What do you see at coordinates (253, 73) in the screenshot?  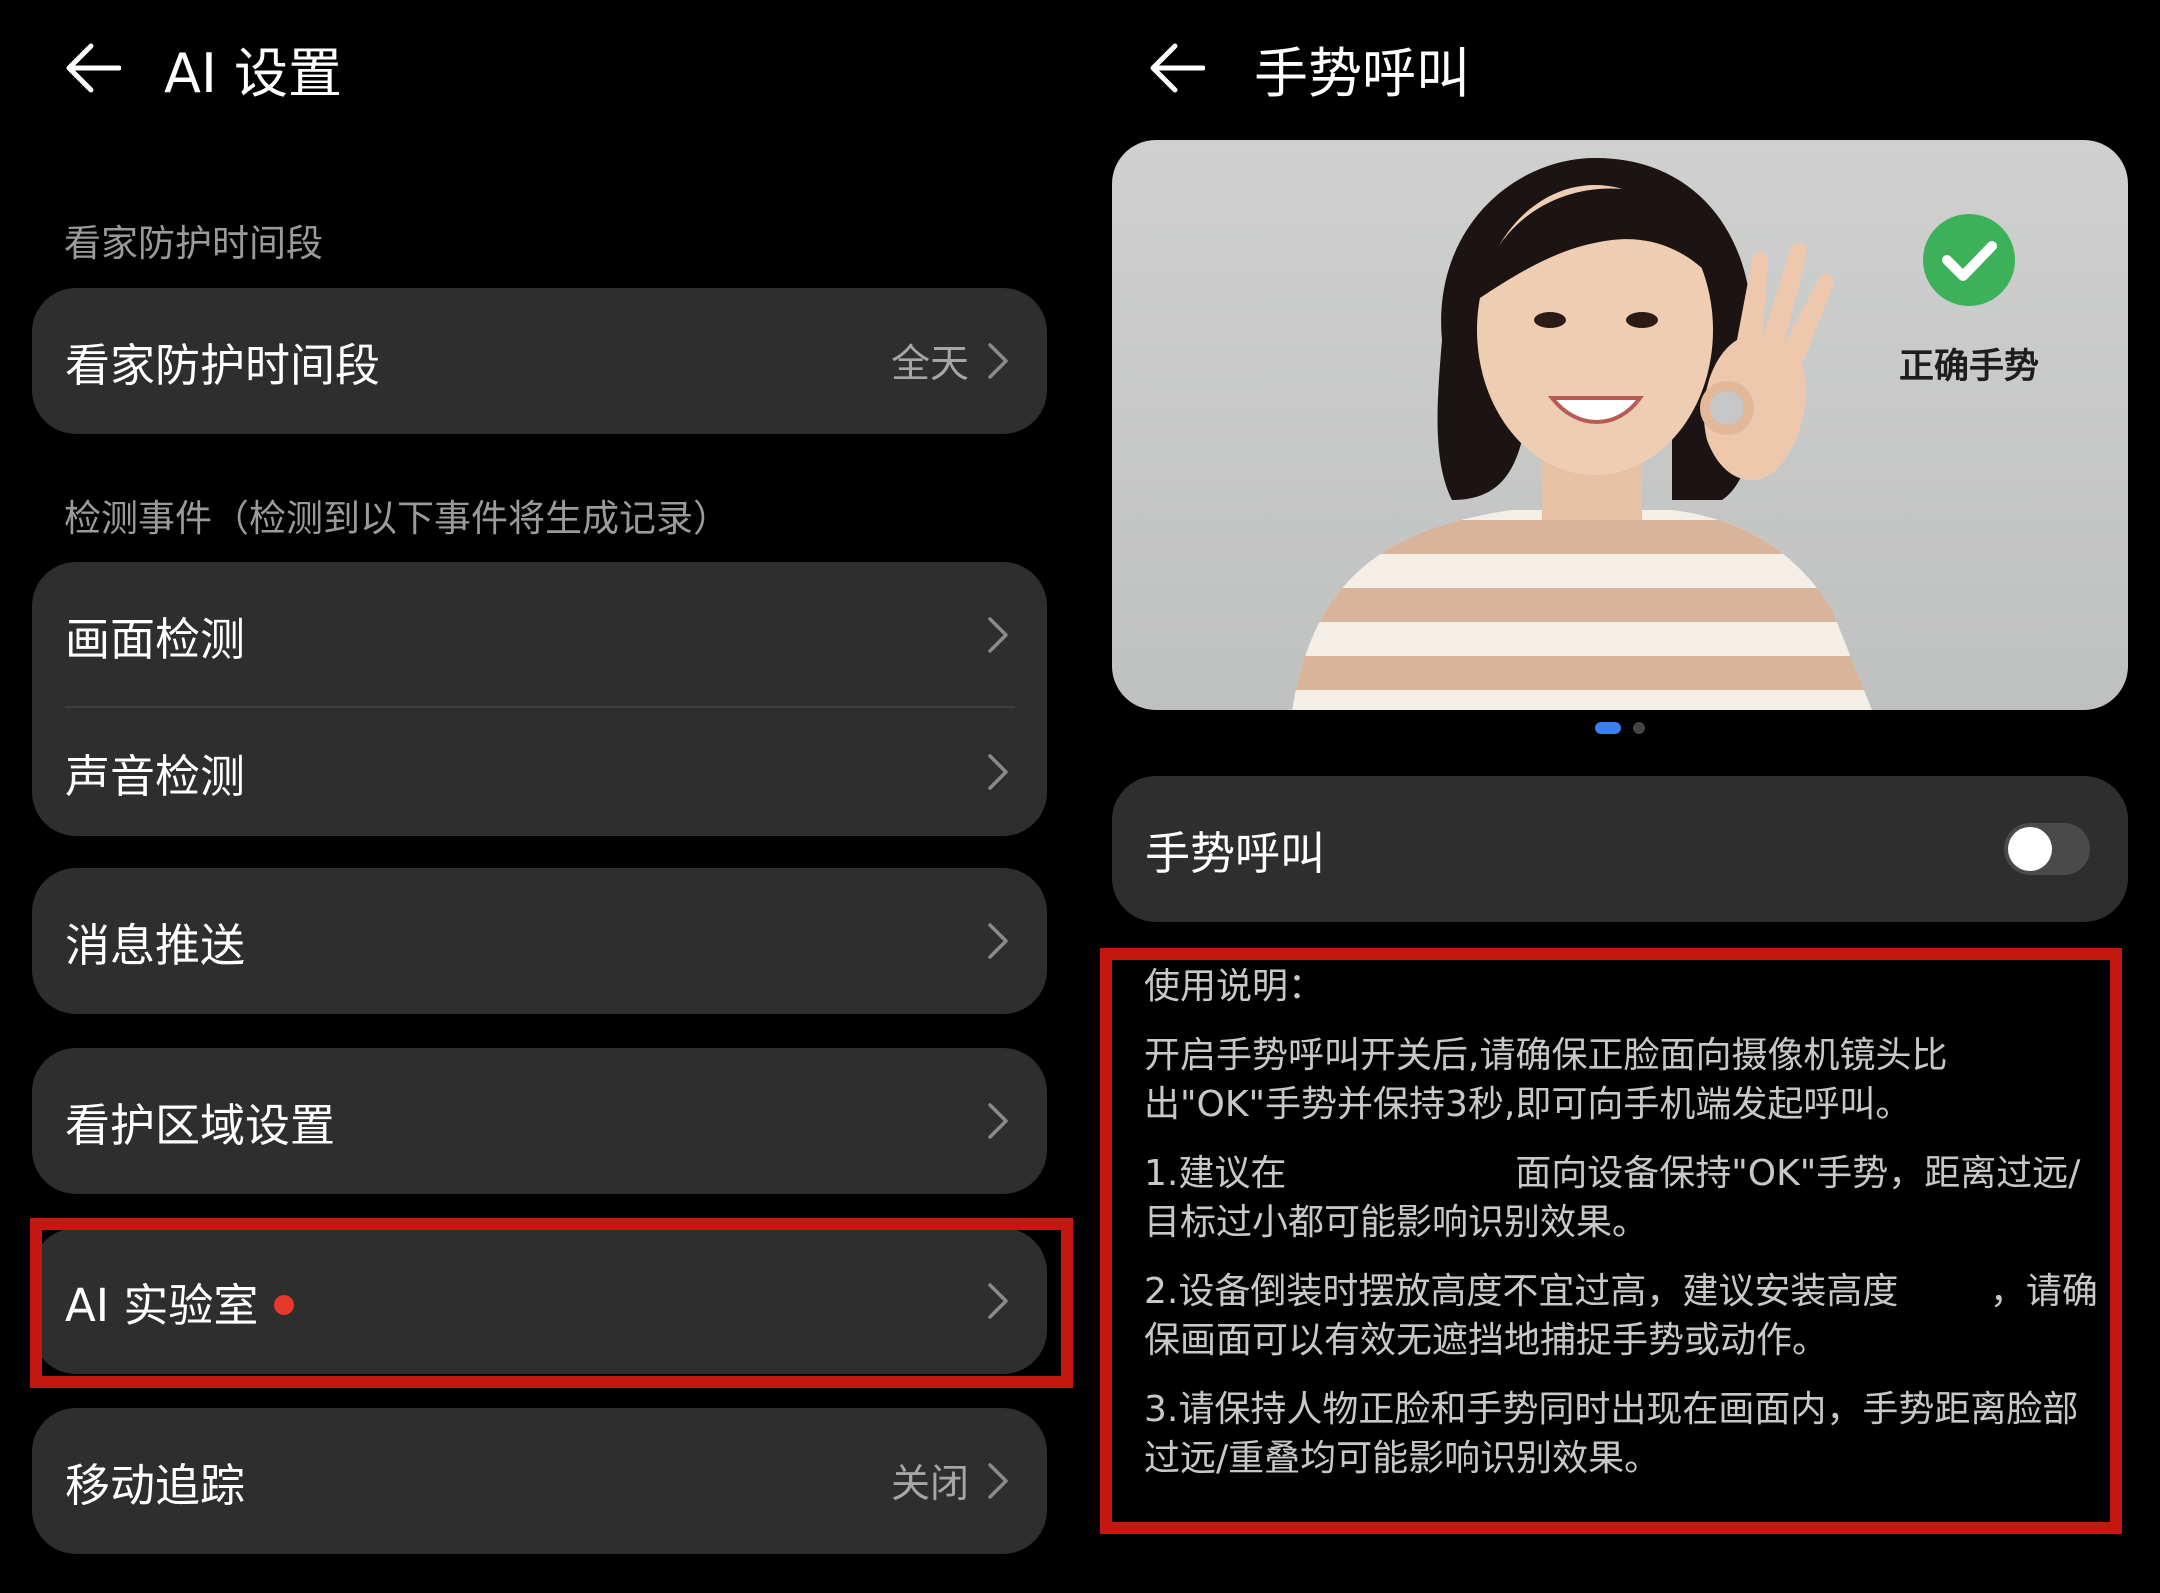 I see `page-title: AI 设置` at bounding box center [253, 73].